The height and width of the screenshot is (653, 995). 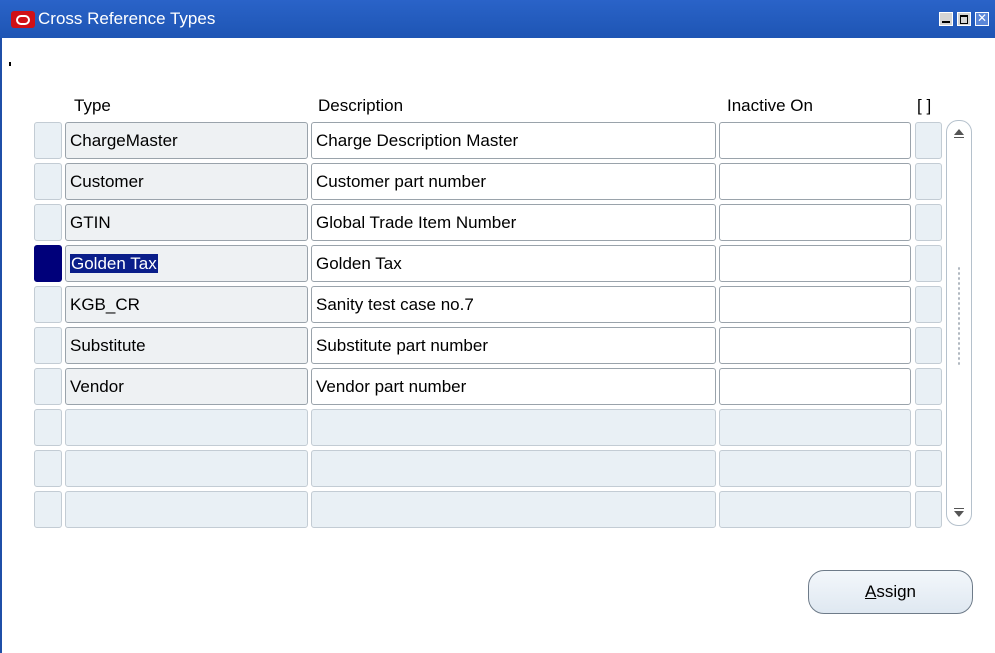 I want to click on description-value: Vendor part number, so click(x=391, y=386).